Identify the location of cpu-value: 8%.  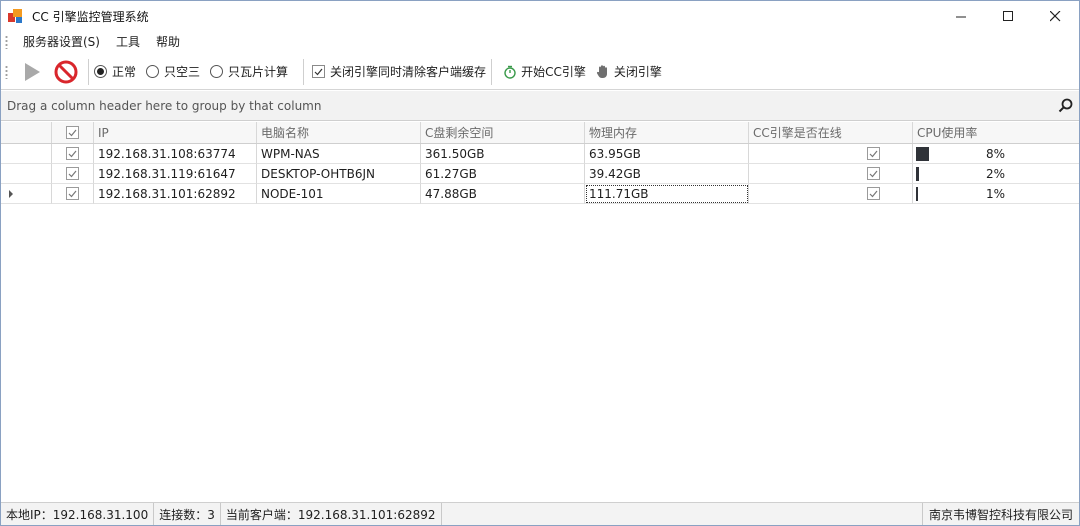
(995, 153).